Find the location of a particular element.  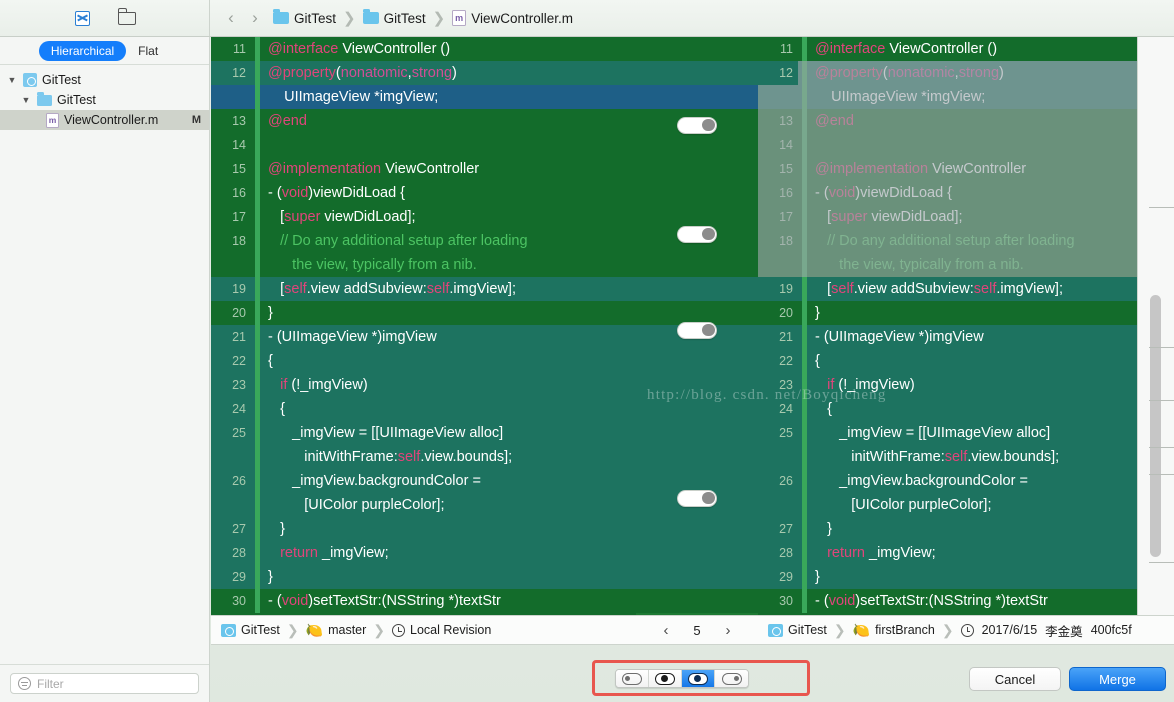

tree-item-project: ▼ GitTest is located at coordinates (104, 80).